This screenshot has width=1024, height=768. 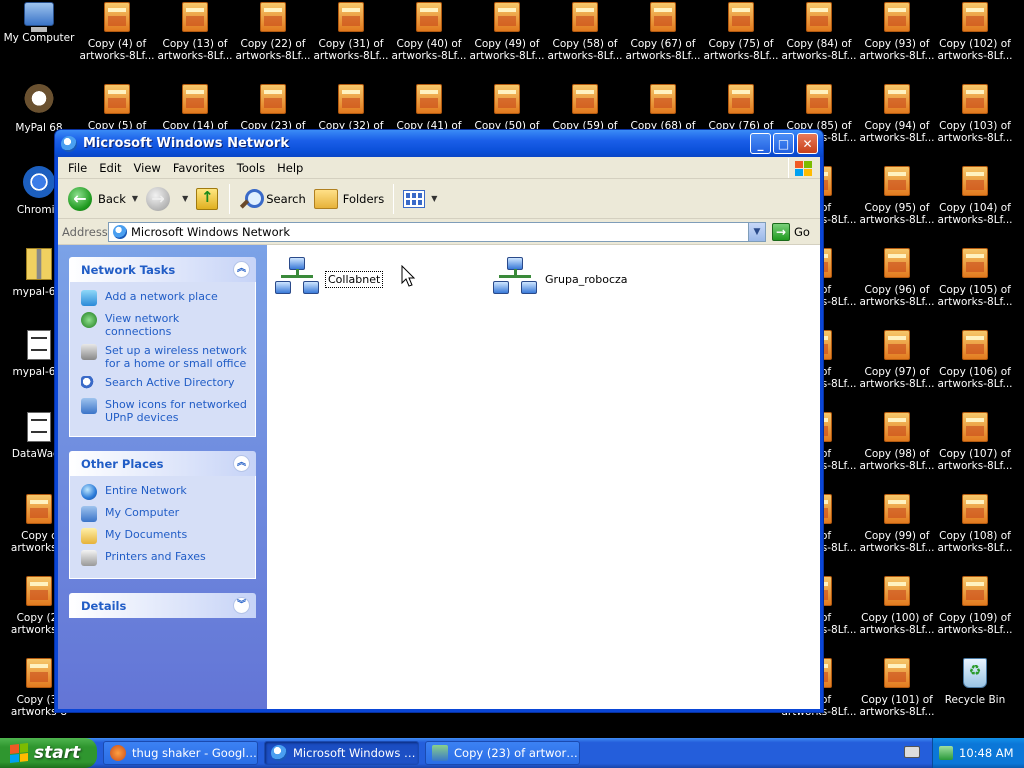 What do you see at coordinates (760, 143) in the screenshot?
I see `minimize-button: _` at bounding box center [760, 143].